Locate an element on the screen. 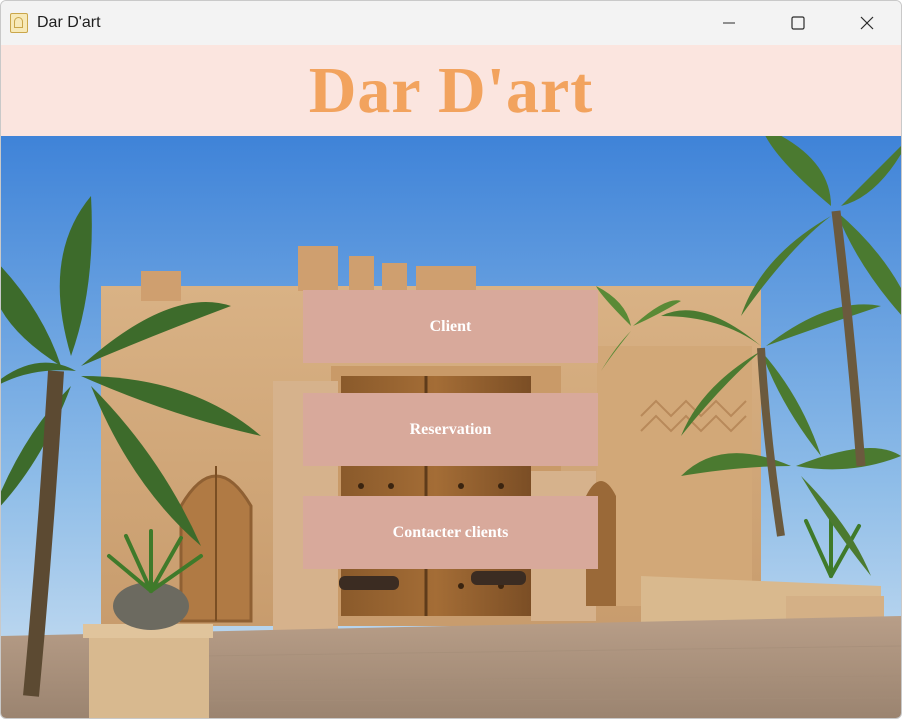 The width and height of the screenshot is (902, 719). header-band: Dar D'art is located at coordinates (451, 90).